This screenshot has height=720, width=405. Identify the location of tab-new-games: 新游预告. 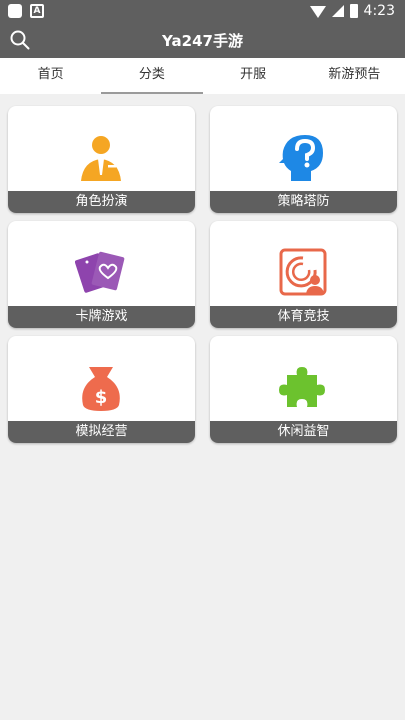
(354, 76).